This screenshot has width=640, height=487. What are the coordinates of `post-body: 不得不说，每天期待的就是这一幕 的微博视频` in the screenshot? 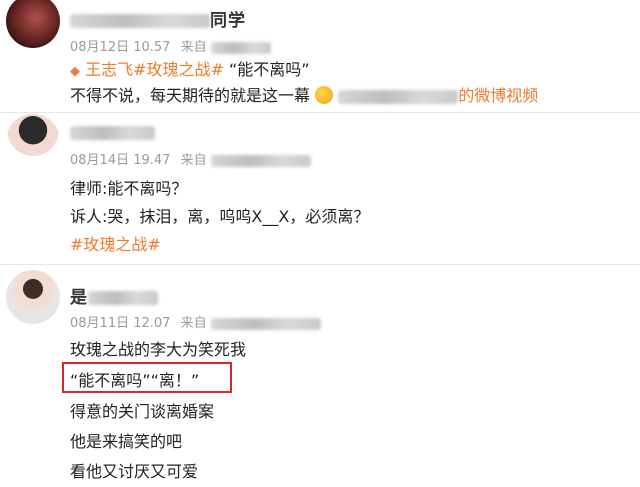 It's located at (304, 94).